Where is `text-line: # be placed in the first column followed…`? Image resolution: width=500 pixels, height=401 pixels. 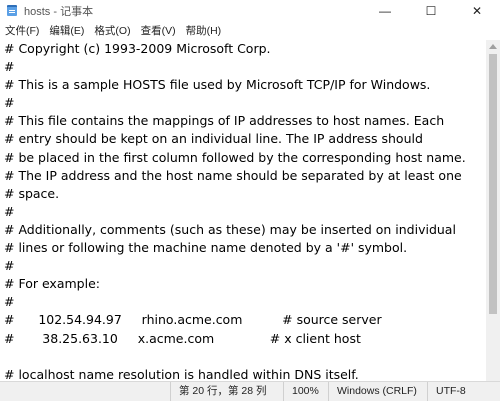 text-line: # be placed in the first column followed… is located at coordinates (235, 157).